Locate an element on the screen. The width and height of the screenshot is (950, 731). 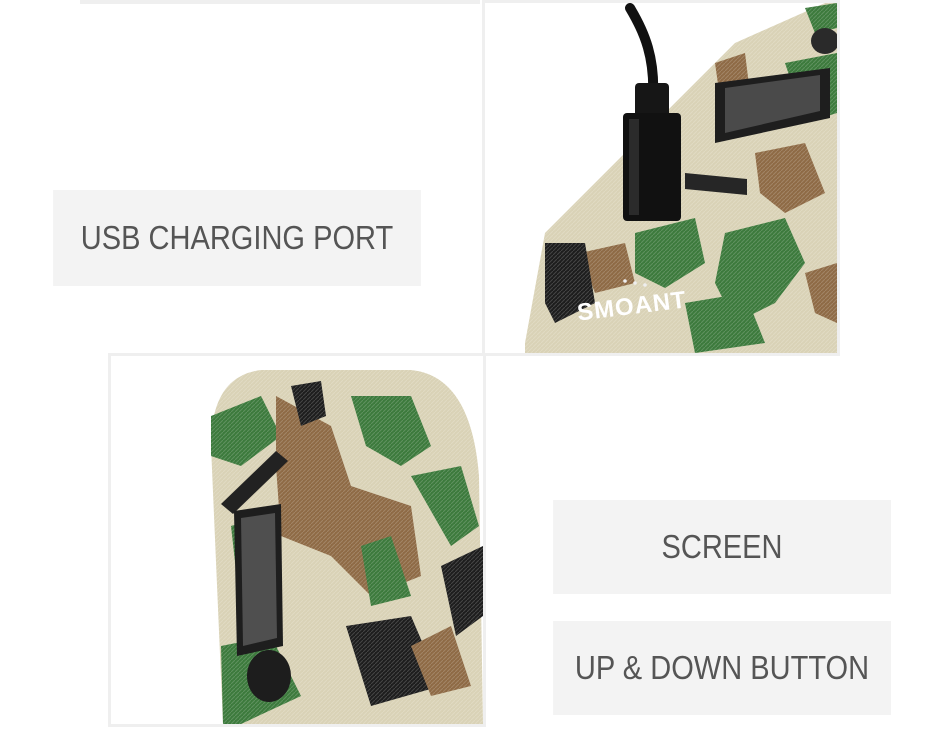
buttons-label: UP & DOWN BUTTON is located at coordinates (722, 668).